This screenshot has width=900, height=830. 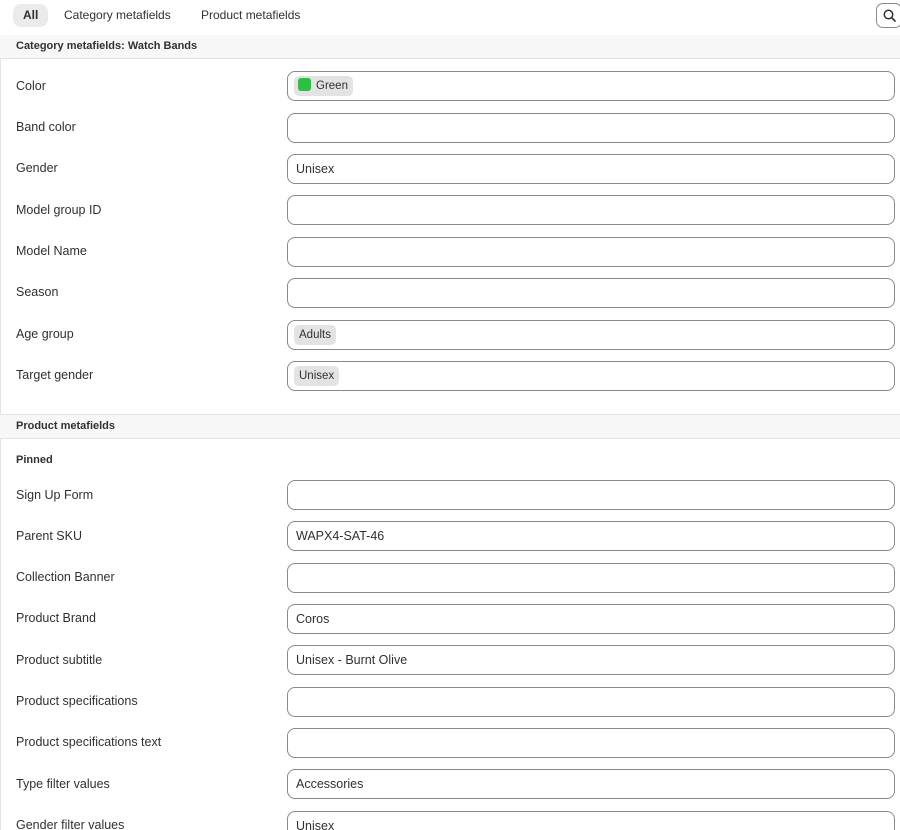 What do you see at coordinates (77, 701) in the screenshot?
I see `field-label-product-specifications: Product specifications` at bounding box center [77, 701].